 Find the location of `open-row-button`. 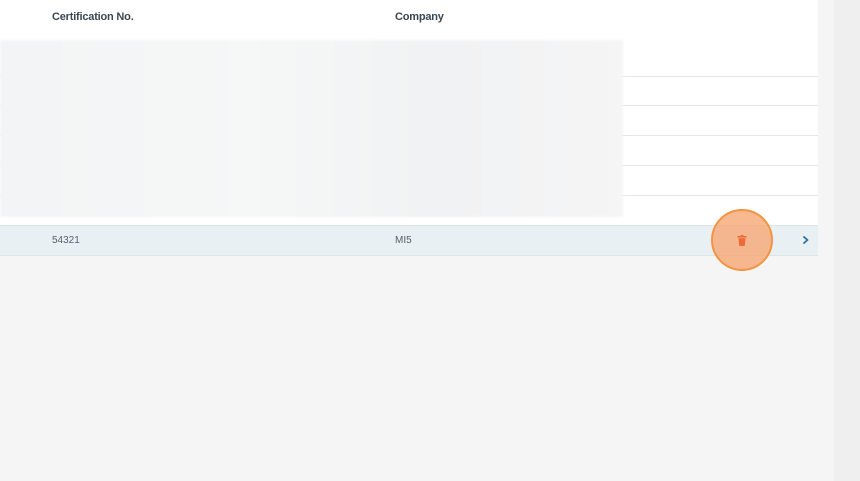

open-row-button is located at coordinates (806, 240).